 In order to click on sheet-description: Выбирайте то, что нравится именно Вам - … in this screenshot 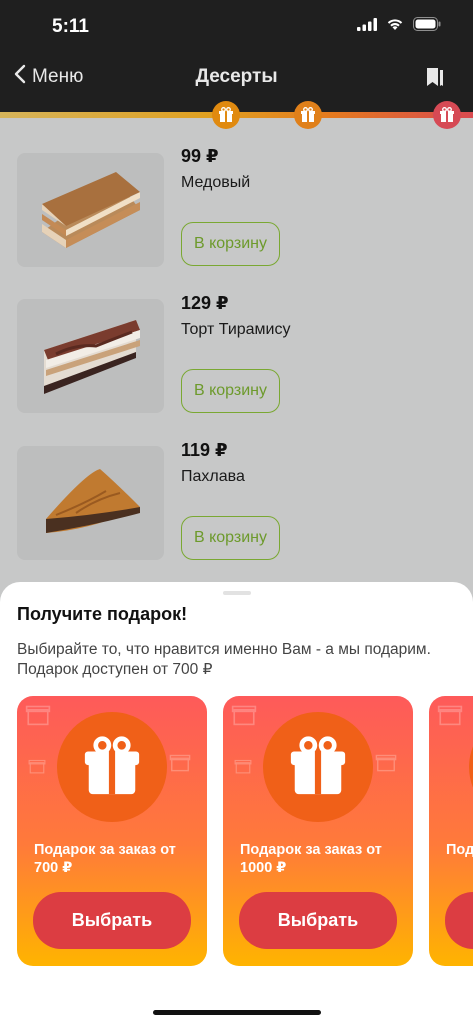, I will do `click(224, 659)`.